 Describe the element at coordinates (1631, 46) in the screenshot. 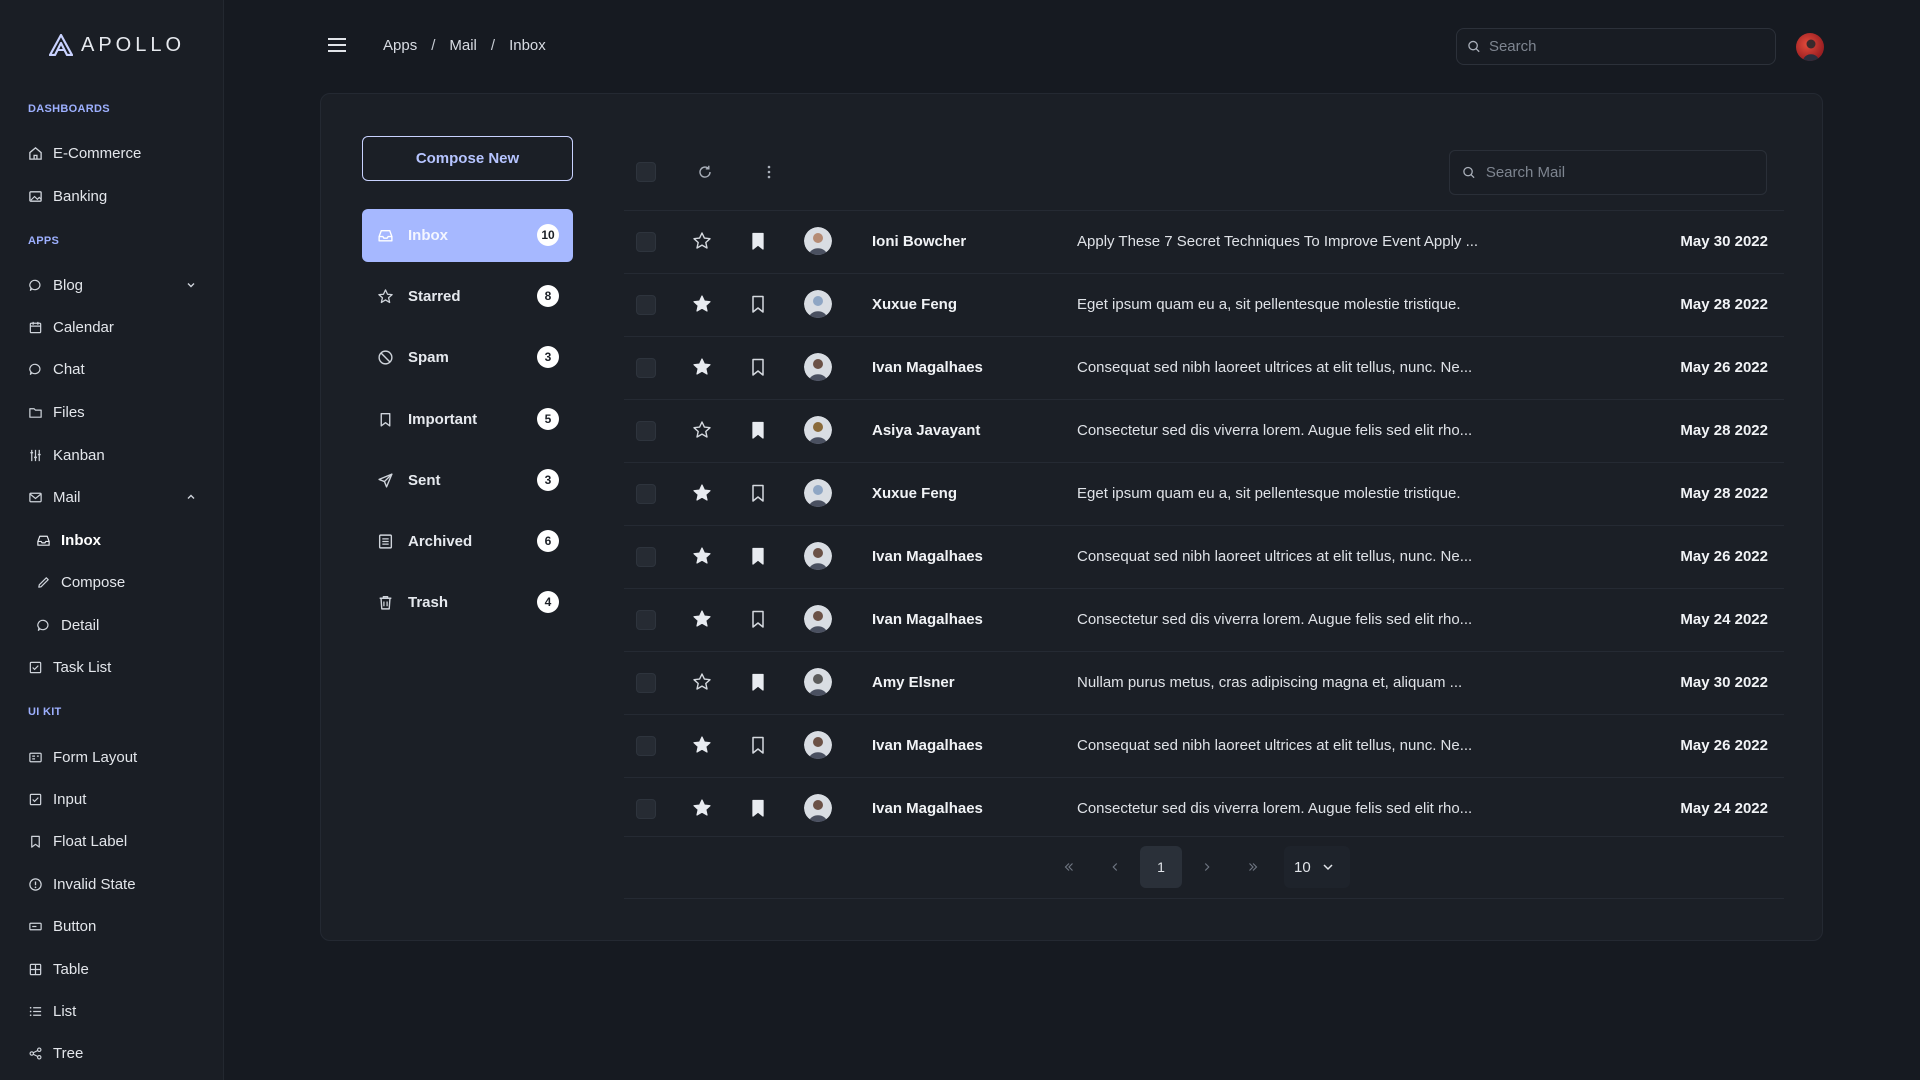

I see `global-search-input` at that location.